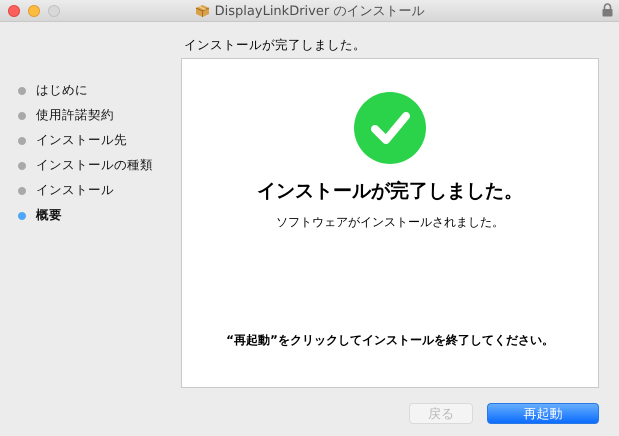 The image size is (619, 436). Describe the element at coordinates (81, 140) in the screenshot. I see `step-label: インストール先` at that location.